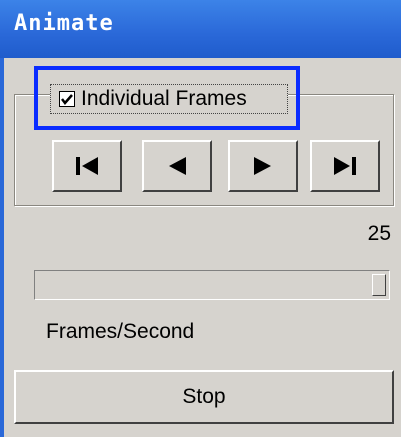 Image resolution: width=401 pixels, height=437 pixels. I want to click on last-frame-button, so click(345, 166).